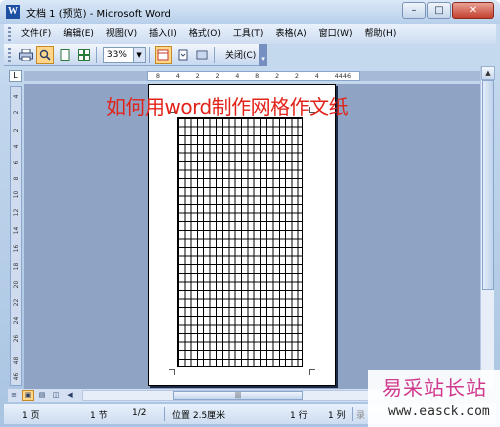  Describe the element at coordinates (360, 414) in the screenshot. I see `status-record-macro: 录` at that location.